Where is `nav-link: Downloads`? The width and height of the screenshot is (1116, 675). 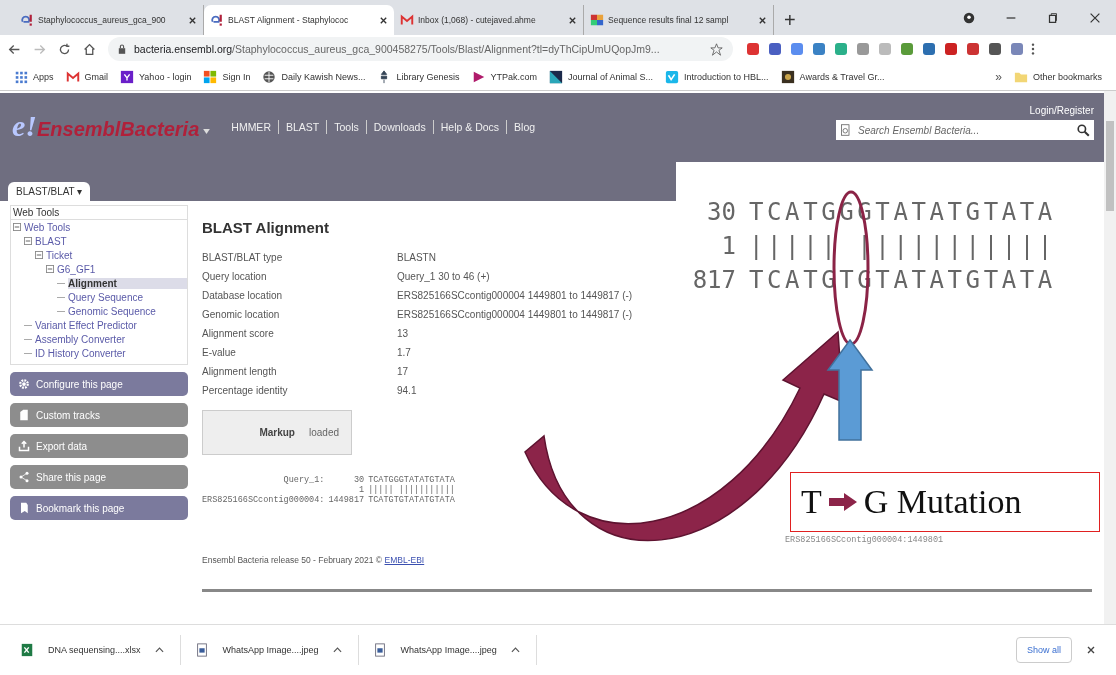
nav-link: Downloads is located at coordinates (399, 127).